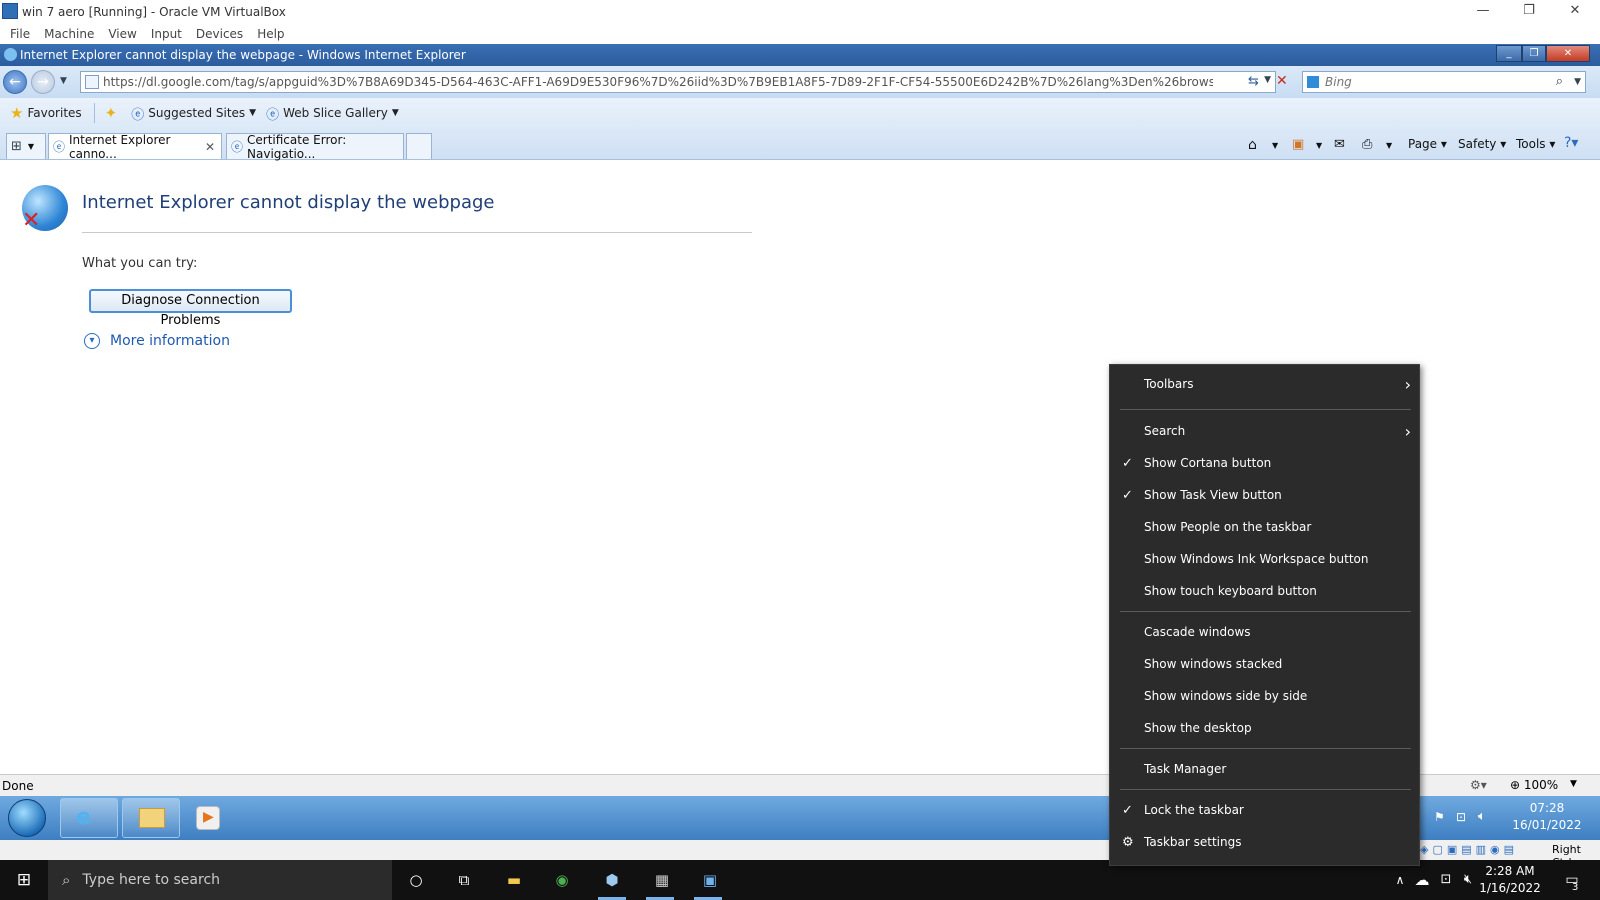 The width and height of the screenshot is (1600, 900). Describe the element at coordinates (1339, 144) in the screenshot. I see `mail-icon: ✉` at that location.